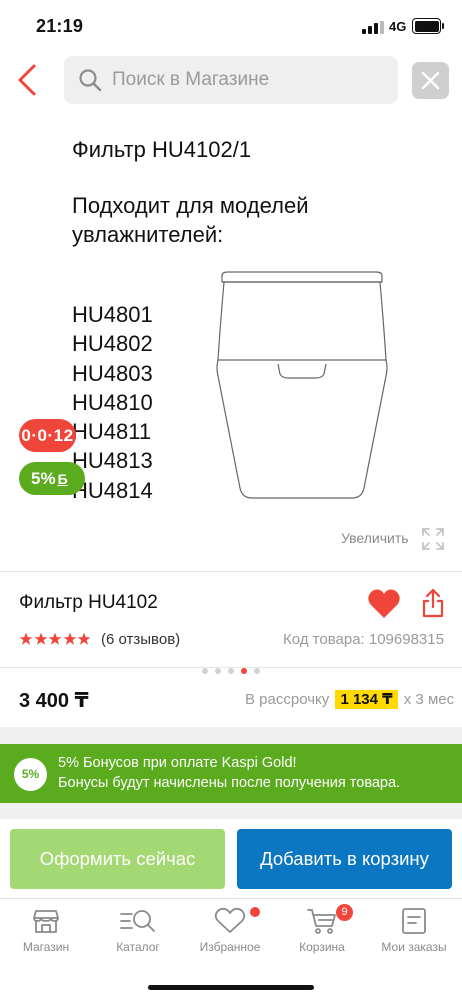 The height and width of the screenshot is (999, 462). Describe the element at coordinates (230, 920) in the screenshot. I see `heart-icon` at that location.